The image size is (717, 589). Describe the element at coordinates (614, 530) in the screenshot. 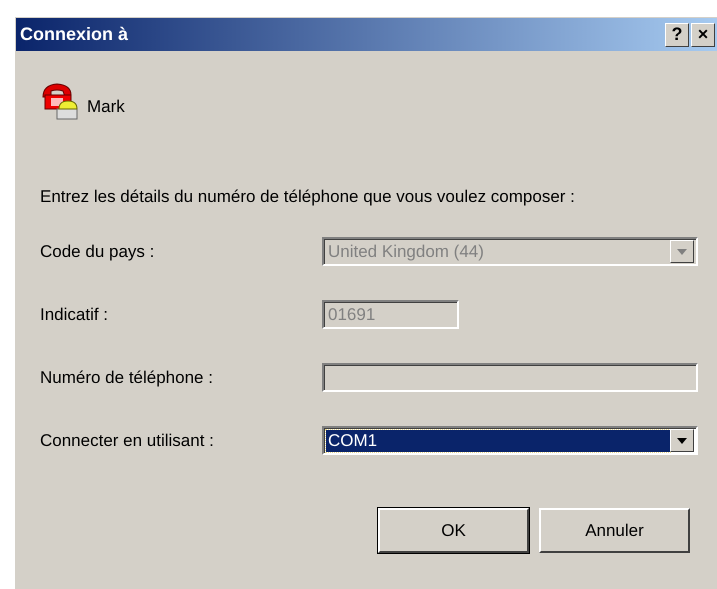

I see `cancel-button: Annuler` at that location.